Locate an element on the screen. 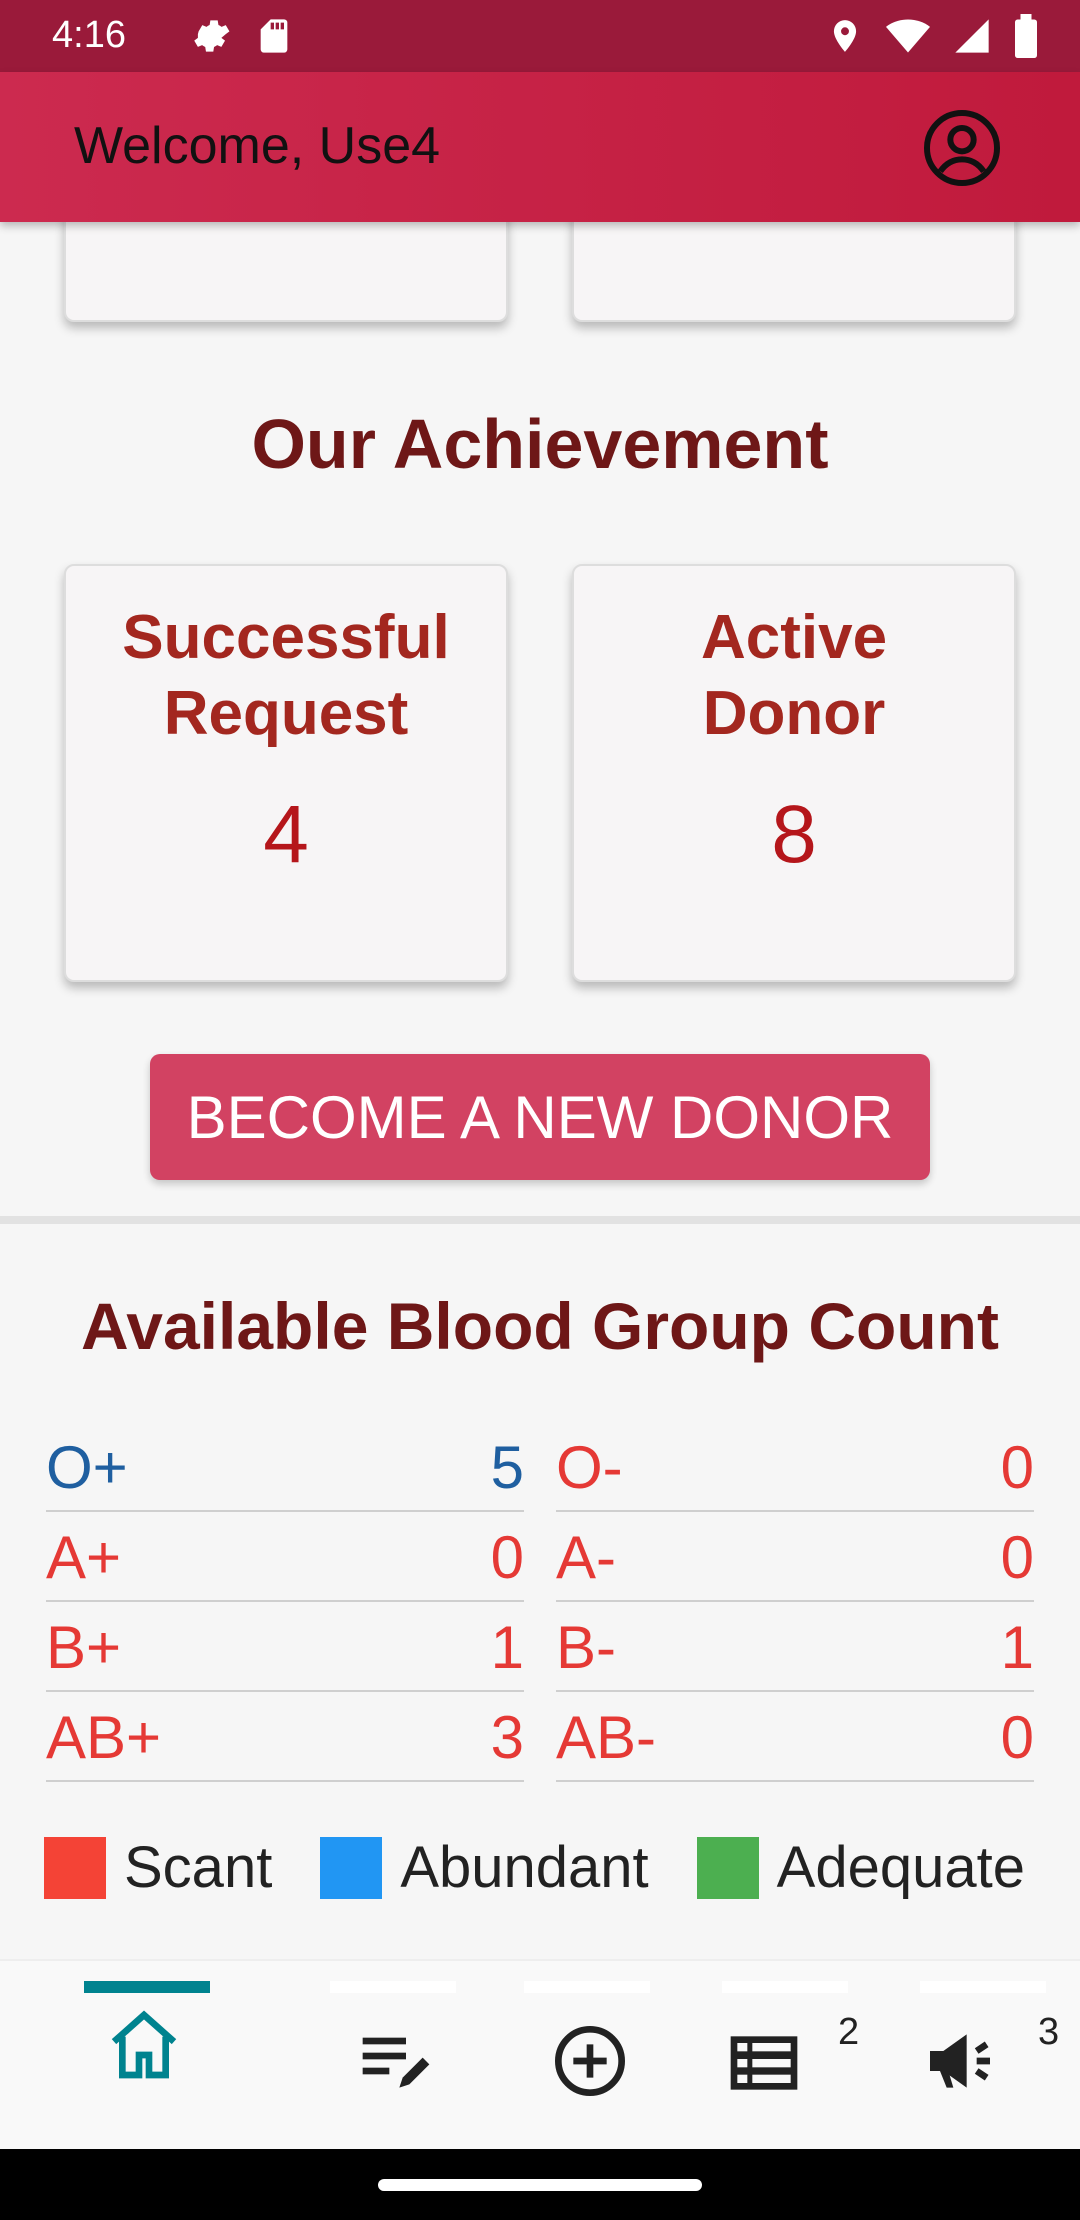 The image size is (1080, 2220). blood-row-o-pos: O+ 5 is located at coordinates (285, 1467).